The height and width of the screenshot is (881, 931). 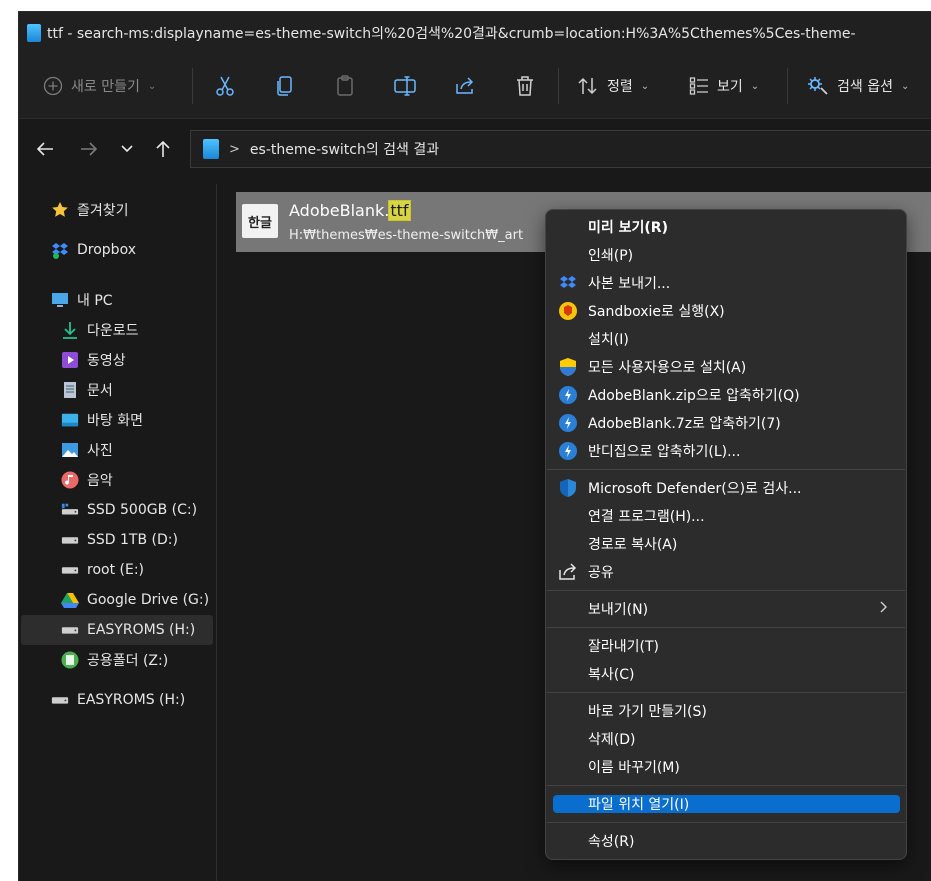 What do you see at coordinates (100, 391) in the screenshot?
I see `sidebar-item-label: 문서` at bounding box center [100, 391].